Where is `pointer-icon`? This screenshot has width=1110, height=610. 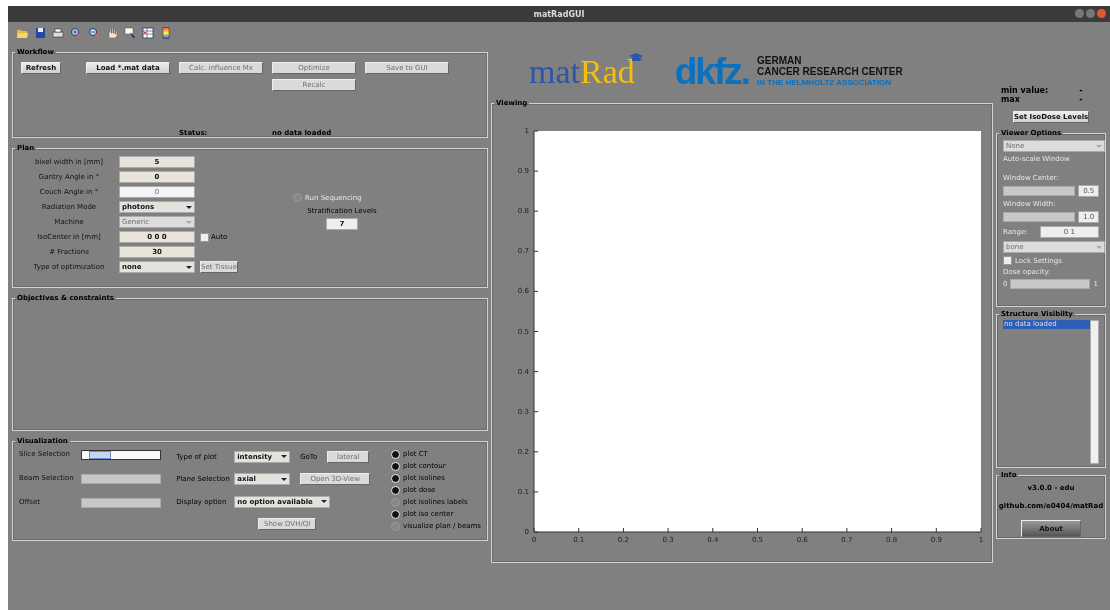 pointer-icon is located at coordinates (130, 33).